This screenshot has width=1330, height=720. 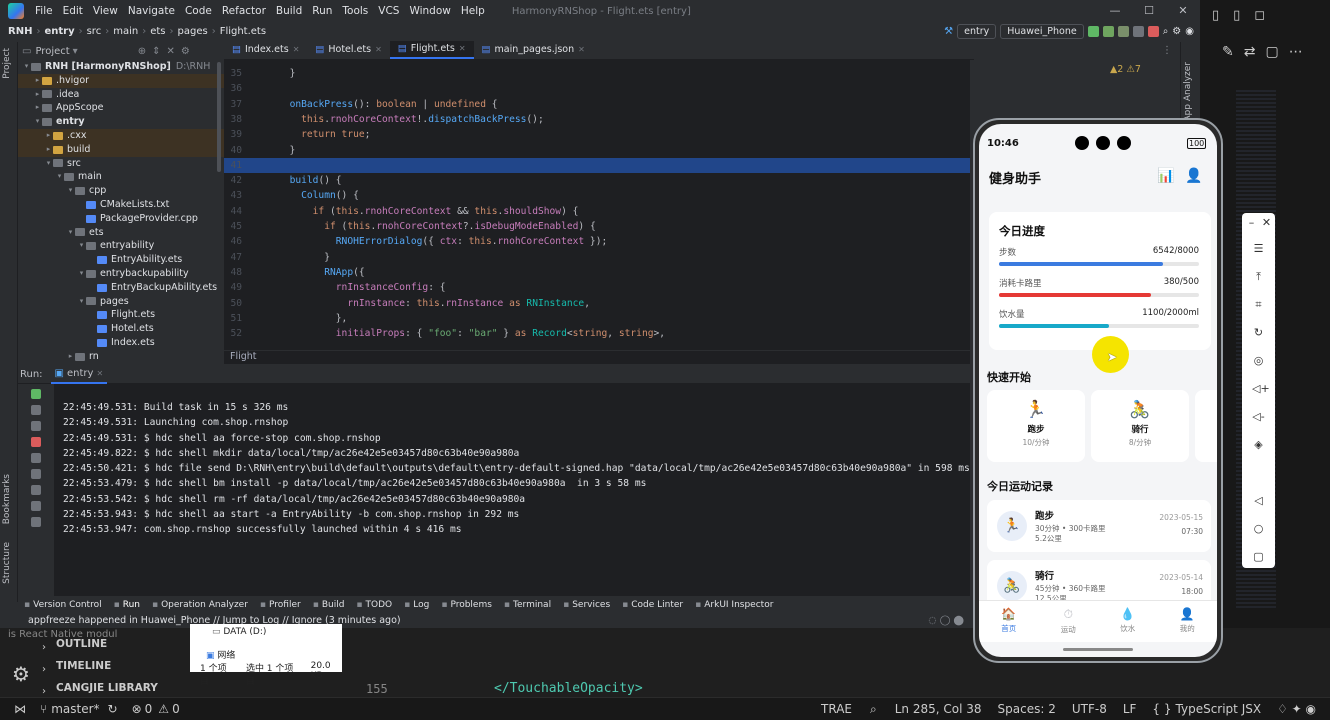 I want to click on code-line: 49 rnInstanceConfig: {, so click(x=597, y=287).